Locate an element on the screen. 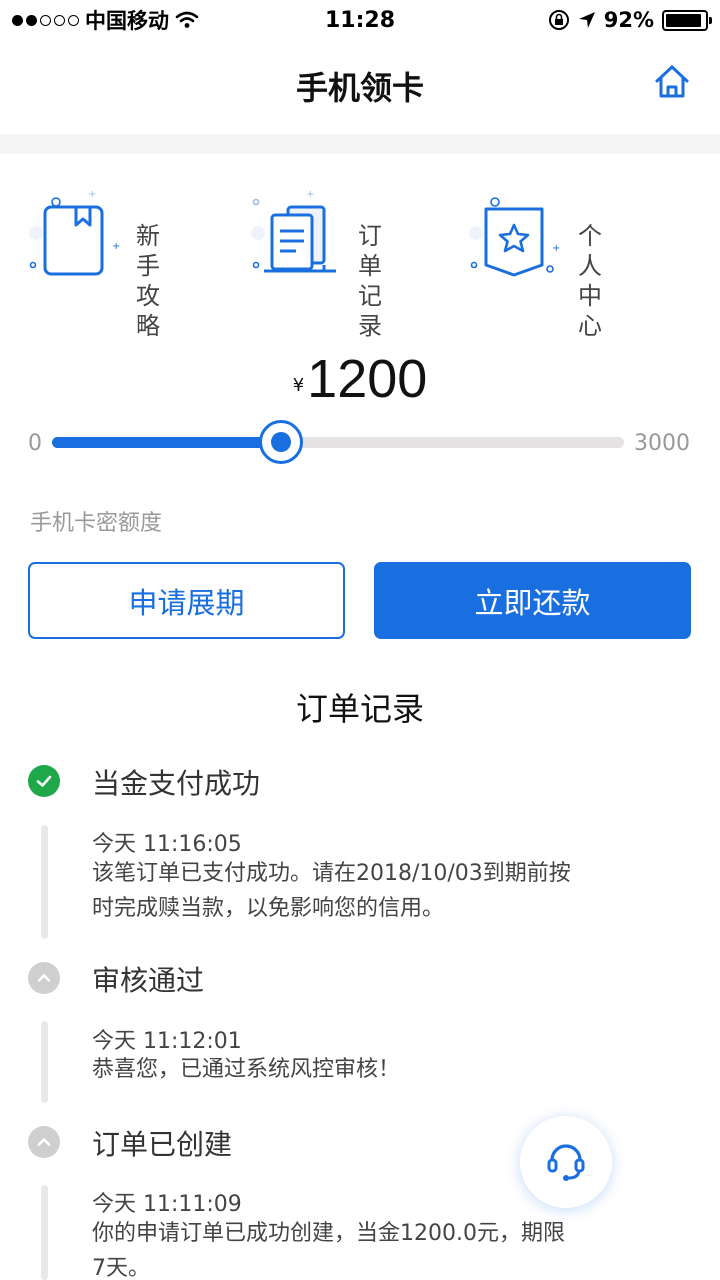  carrier-name: 中国移动 is located at coordinates (127, 21).